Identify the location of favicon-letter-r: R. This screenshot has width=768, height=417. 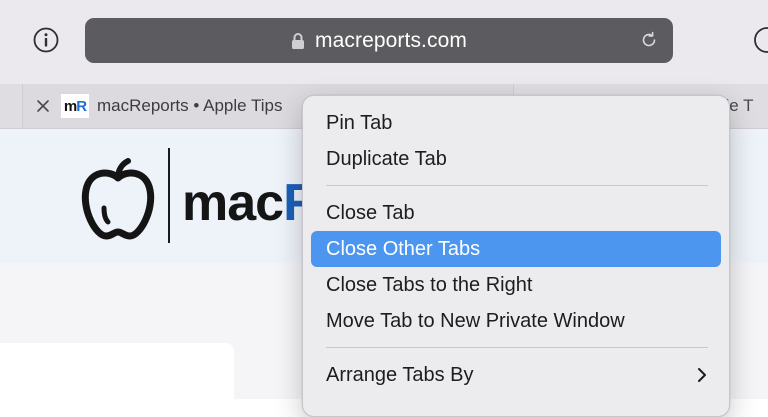
(81, 106).